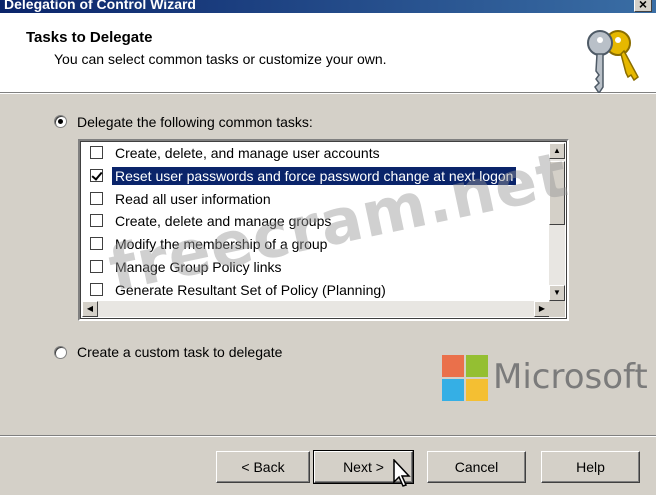 Image resolution: width=656 pixels, height=495 pixels. I want to click on window-title: Delegation of Control Wizard, so click(100, 6).